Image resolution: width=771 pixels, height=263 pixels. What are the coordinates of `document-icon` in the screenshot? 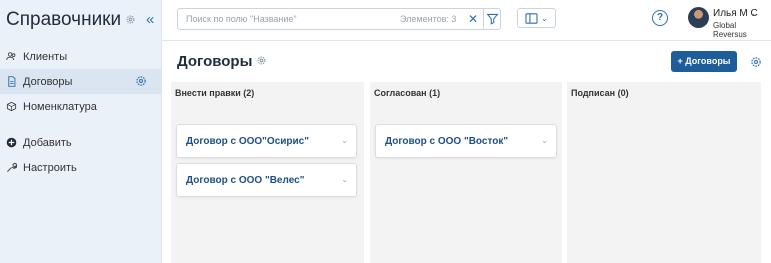 It's located at (12, 81).